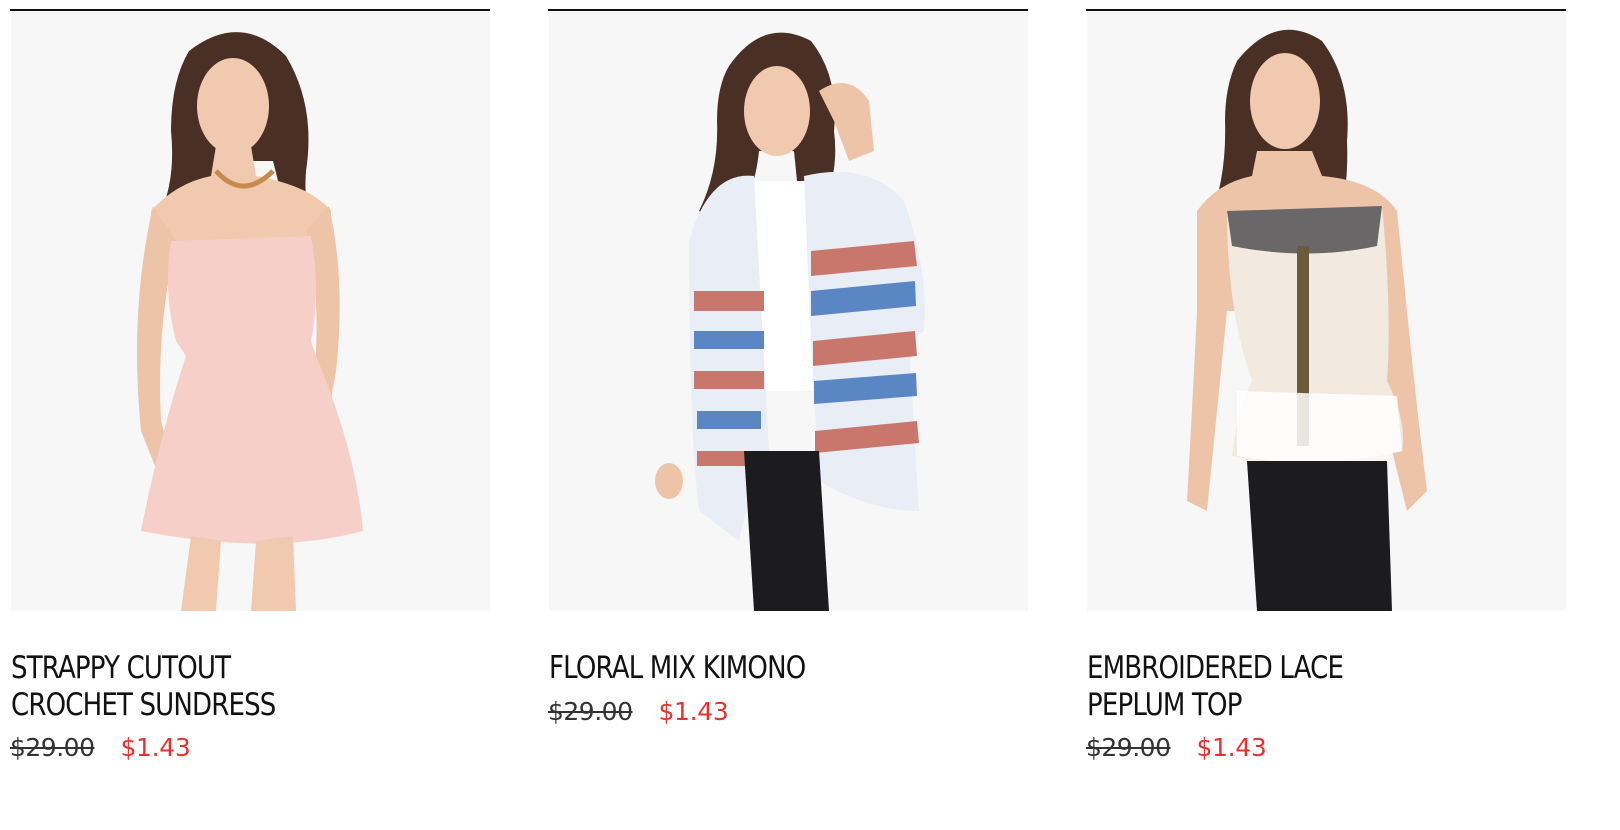 Image resolution: width=1620 pixels, height=830 pixels. What do you see at coordinates (1263, 687) in the screenshot?
I see `product-title: EMBROIDERED LACE PEPLUM TOP` at bounding box center [1263, 687].